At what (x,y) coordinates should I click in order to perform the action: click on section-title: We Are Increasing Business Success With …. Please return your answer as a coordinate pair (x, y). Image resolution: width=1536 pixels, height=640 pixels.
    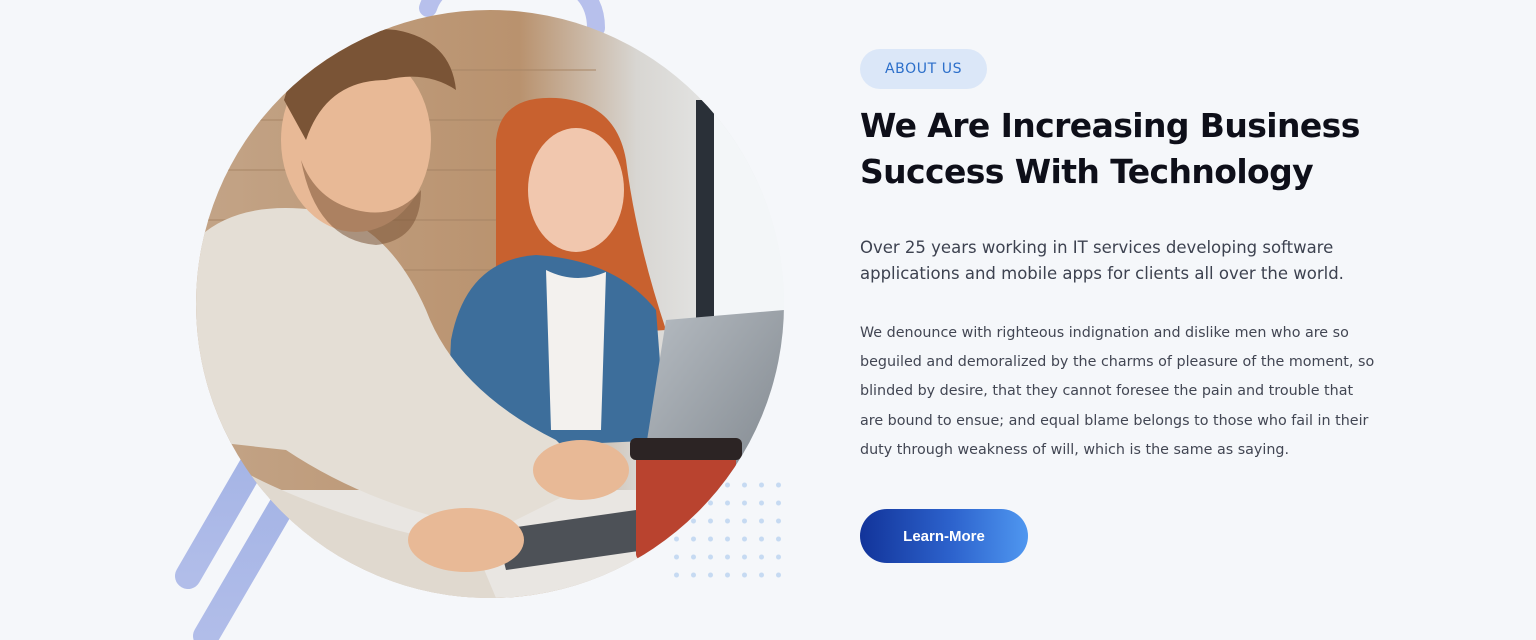
    Looking at the image, I should click on (1110, 148).